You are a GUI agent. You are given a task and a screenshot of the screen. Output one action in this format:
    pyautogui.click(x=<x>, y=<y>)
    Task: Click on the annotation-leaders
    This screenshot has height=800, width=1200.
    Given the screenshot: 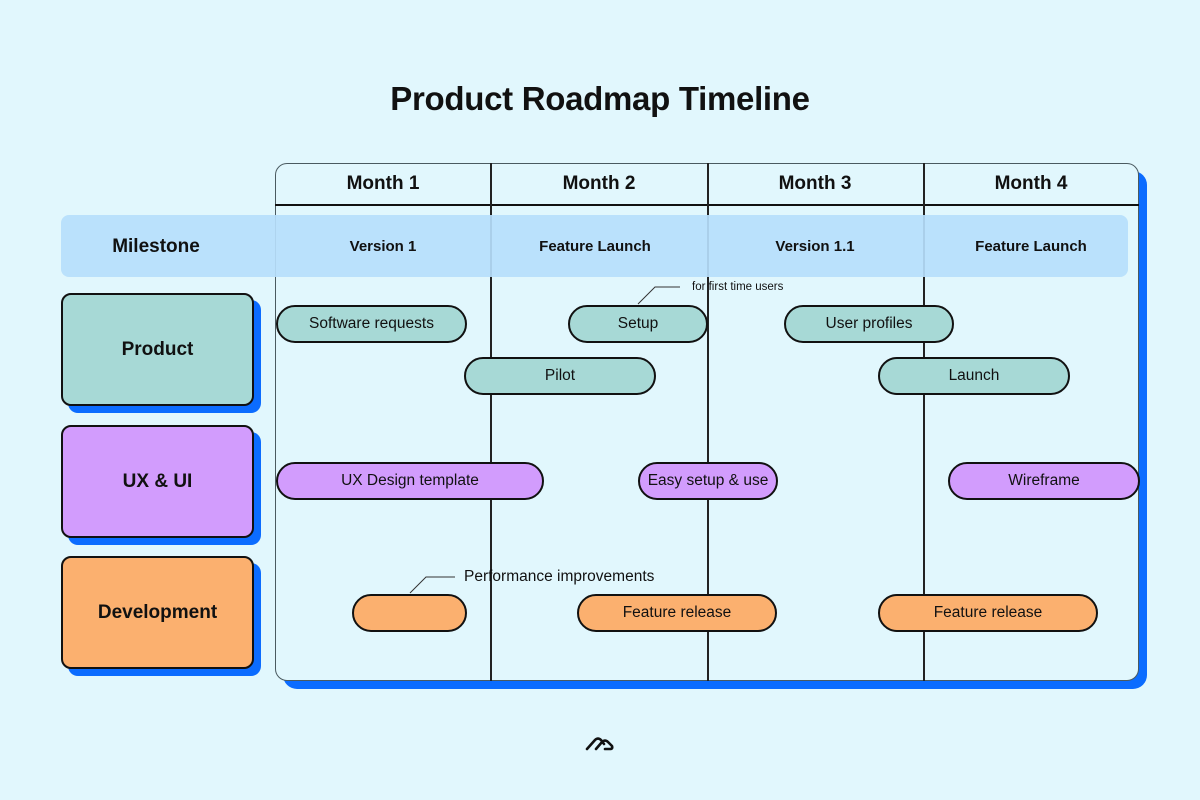 What is the action you would take?
    pyautogui.click(x=544, y=440)
    